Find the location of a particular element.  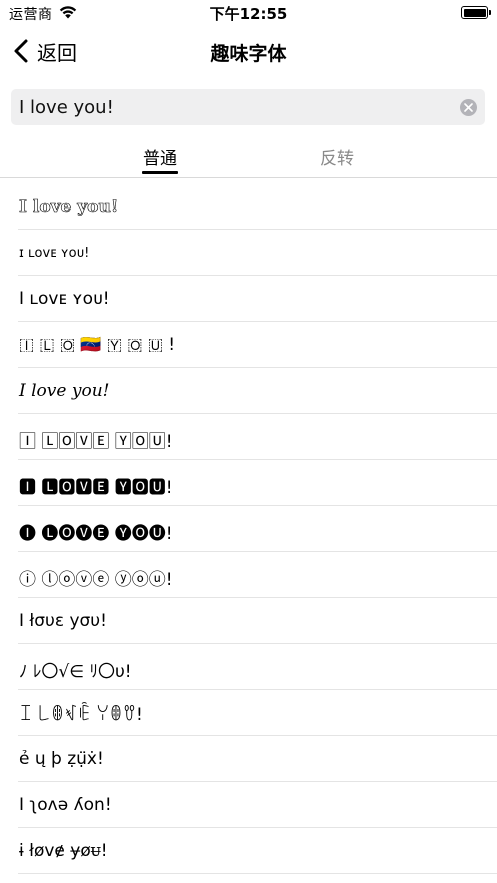

status-bar: 运营商 下午12:55 is located at coordinates (248, 13).